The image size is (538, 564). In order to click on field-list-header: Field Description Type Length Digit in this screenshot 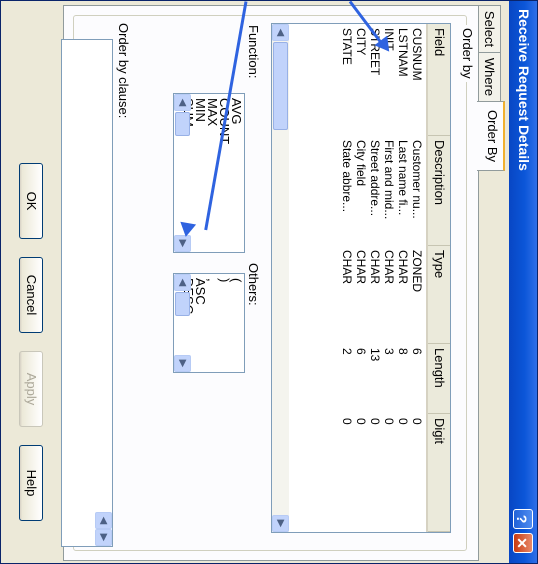, I will do `click(438, 278)`.